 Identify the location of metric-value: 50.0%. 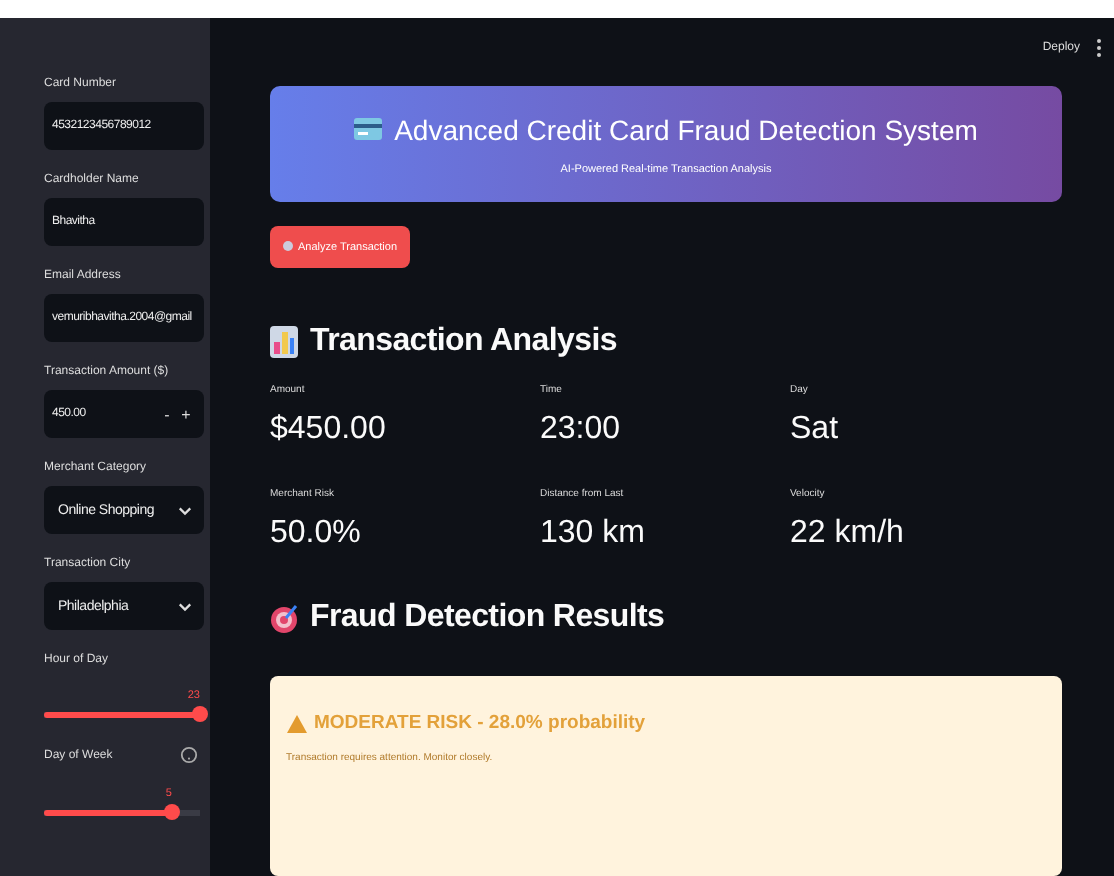
(316, 534).